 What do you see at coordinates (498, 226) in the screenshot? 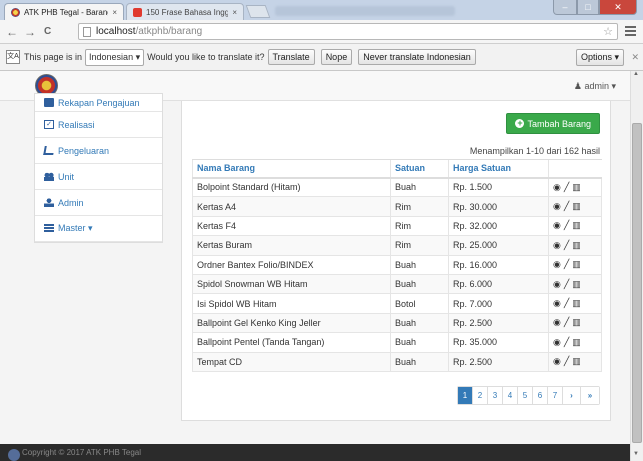
I see `cell-harga: Rp. 32.000` at bounding box center [498, 226].